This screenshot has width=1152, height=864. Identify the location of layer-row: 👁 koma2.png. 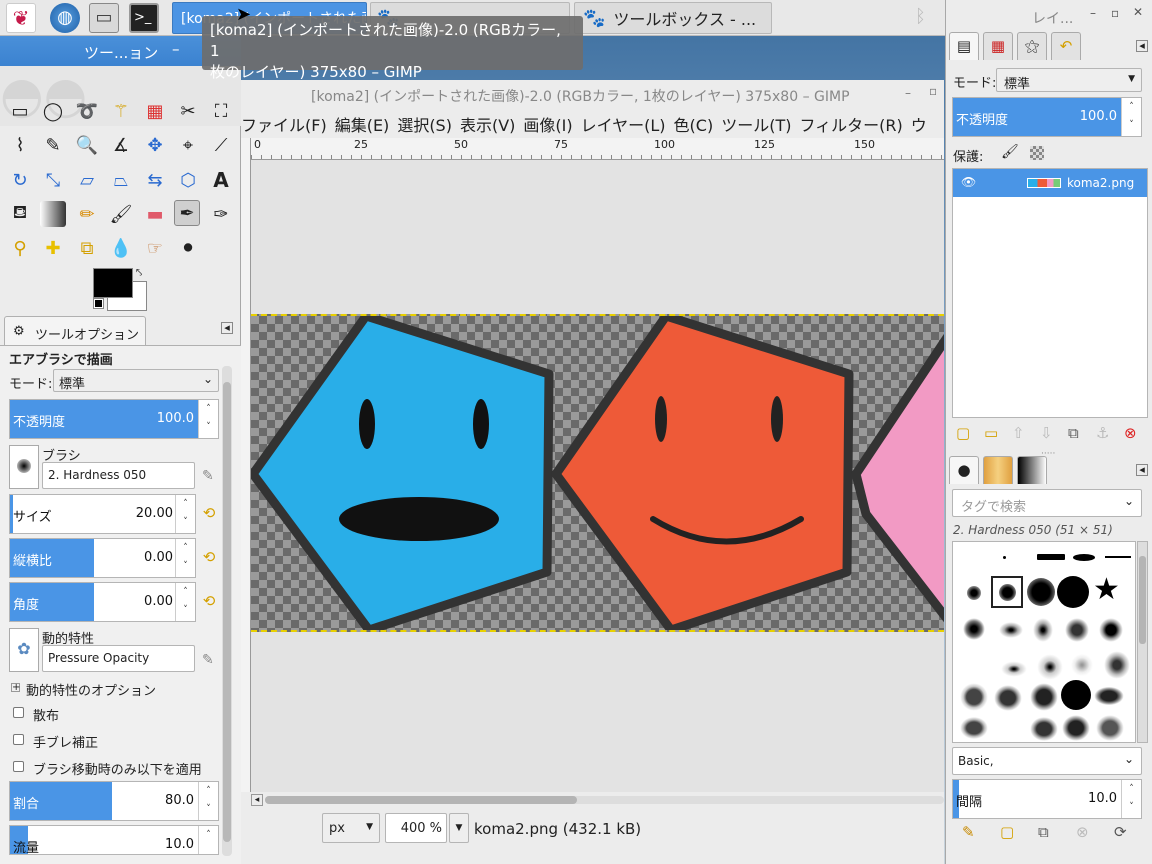
(1050, 183).